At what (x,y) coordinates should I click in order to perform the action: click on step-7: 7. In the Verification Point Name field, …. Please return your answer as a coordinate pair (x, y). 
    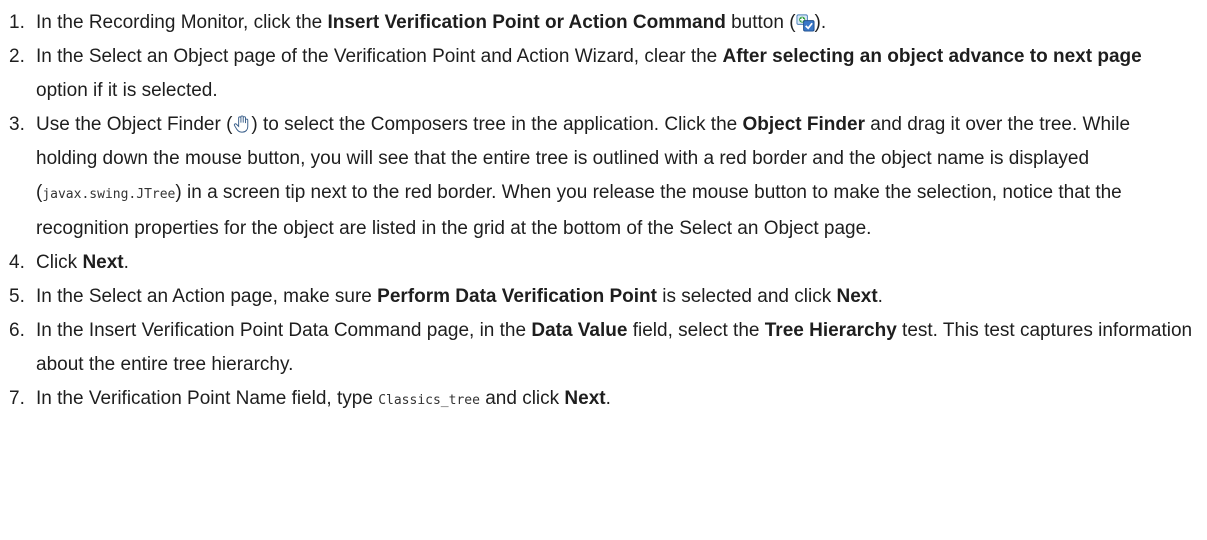
    Looking at the image, I should click on (598, 400).